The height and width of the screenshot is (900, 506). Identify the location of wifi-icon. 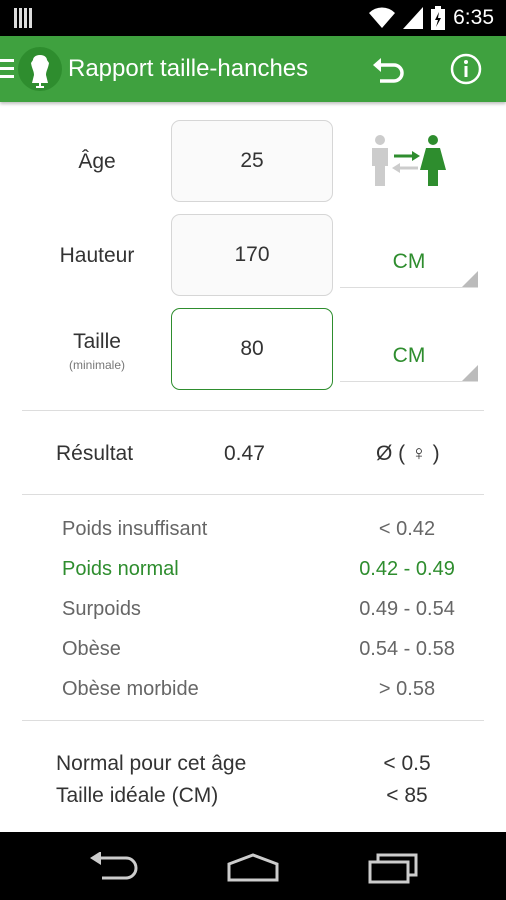
(382, 18).